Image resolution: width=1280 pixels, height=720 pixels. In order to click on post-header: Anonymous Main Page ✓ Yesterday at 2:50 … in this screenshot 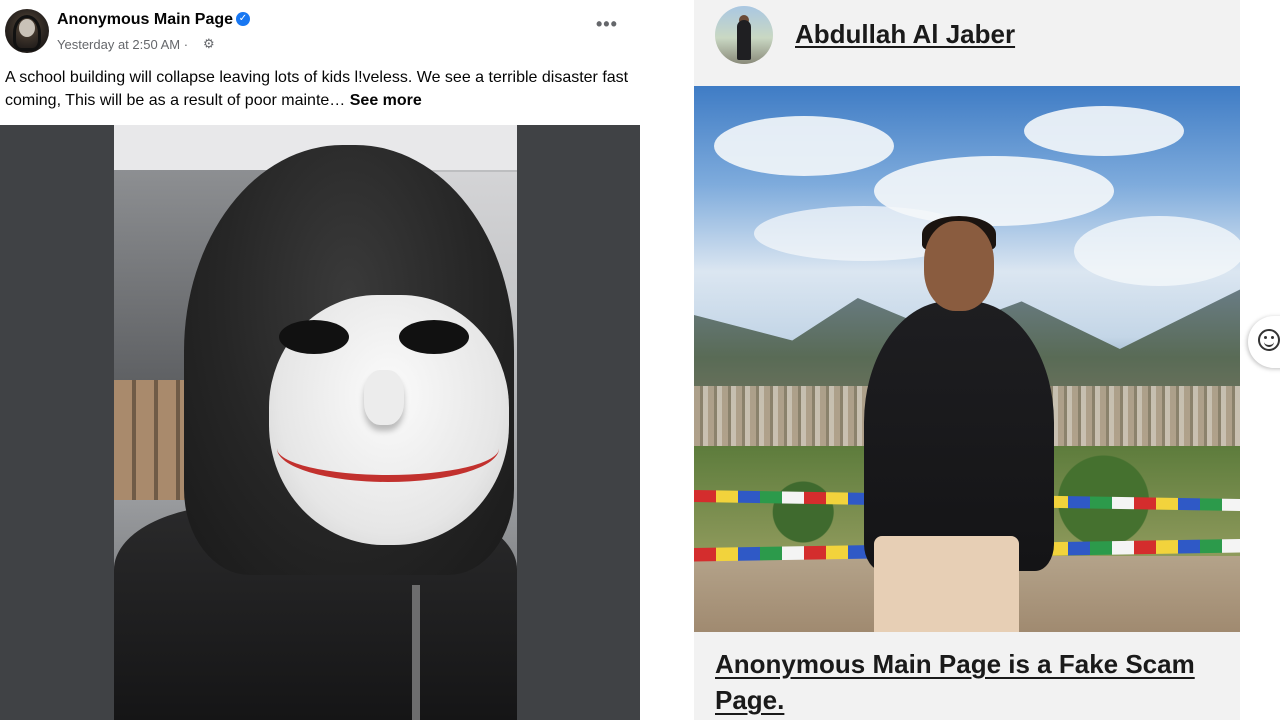, I will do `click(320, 30)`.